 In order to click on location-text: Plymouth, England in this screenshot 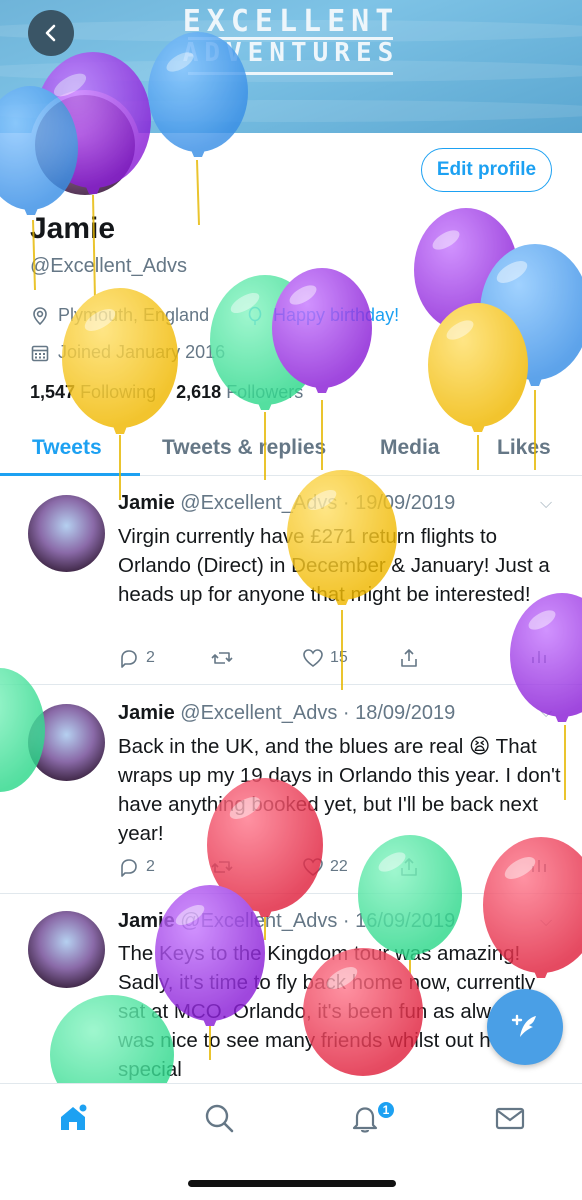, I will do `click(134, 315)`.